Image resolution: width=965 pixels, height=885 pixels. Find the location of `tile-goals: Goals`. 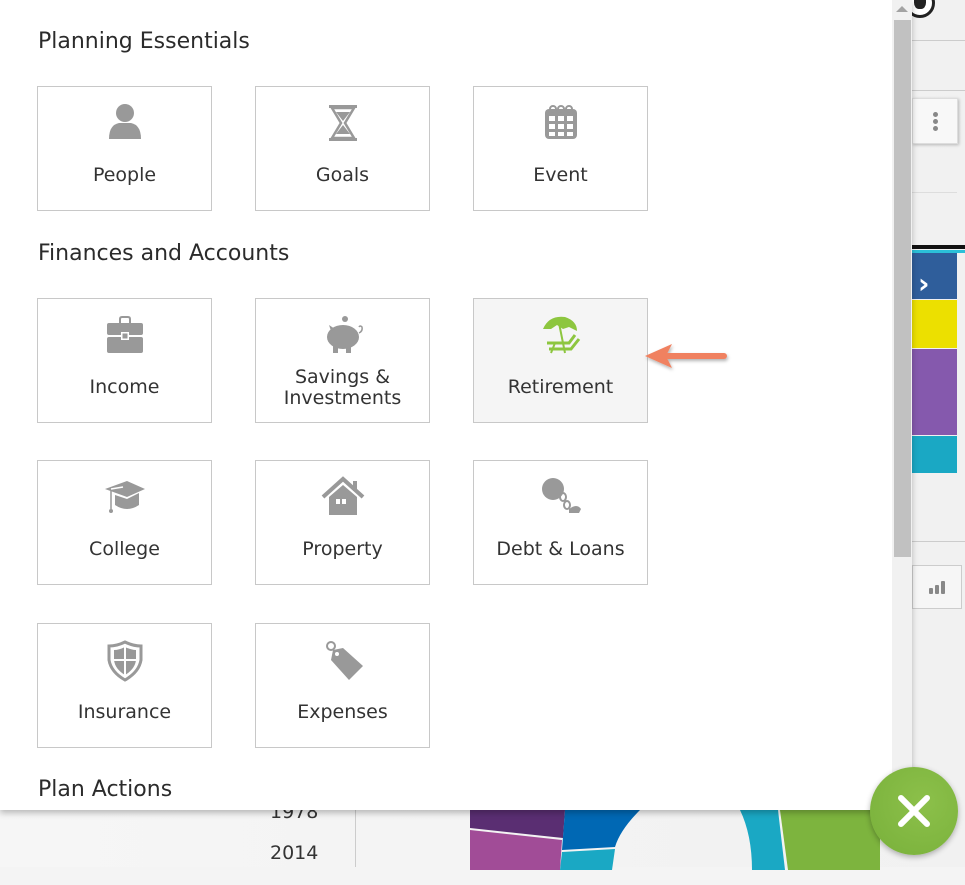

tile-goals: Goals is located at coordinates (342, 148).